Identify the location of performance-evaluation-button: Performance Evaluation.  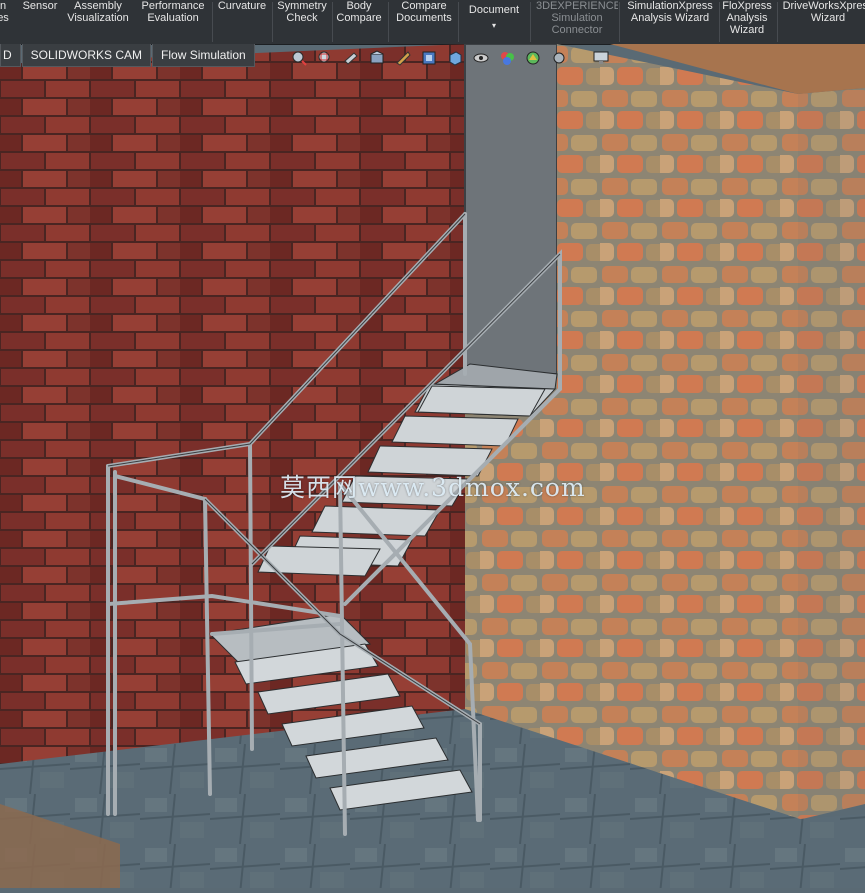
(173, 22).